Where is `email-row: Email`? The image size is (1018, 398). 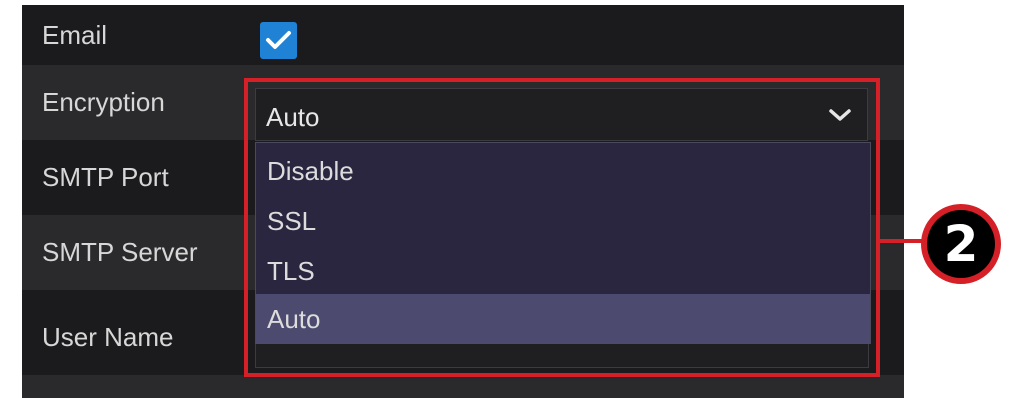 email-row: Email is located at coordinates (463, 35).